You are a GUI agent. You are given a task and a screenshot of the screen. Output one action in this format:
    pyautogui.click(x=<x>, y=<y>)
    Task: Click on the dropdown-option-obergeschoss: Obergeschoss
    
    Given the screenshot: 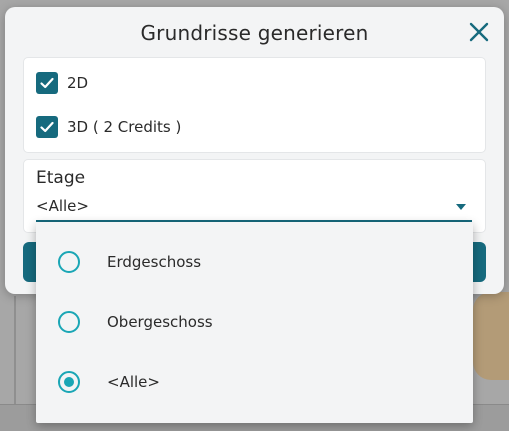 What is the action you would take?
    pyautogui.click(x=254, y=322)
    